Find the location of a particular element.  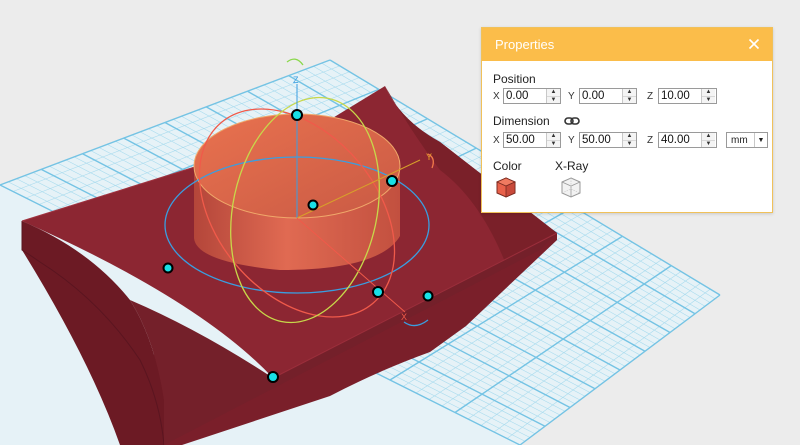

unit-select: mm ▼ is located at coordinates (747, 140).